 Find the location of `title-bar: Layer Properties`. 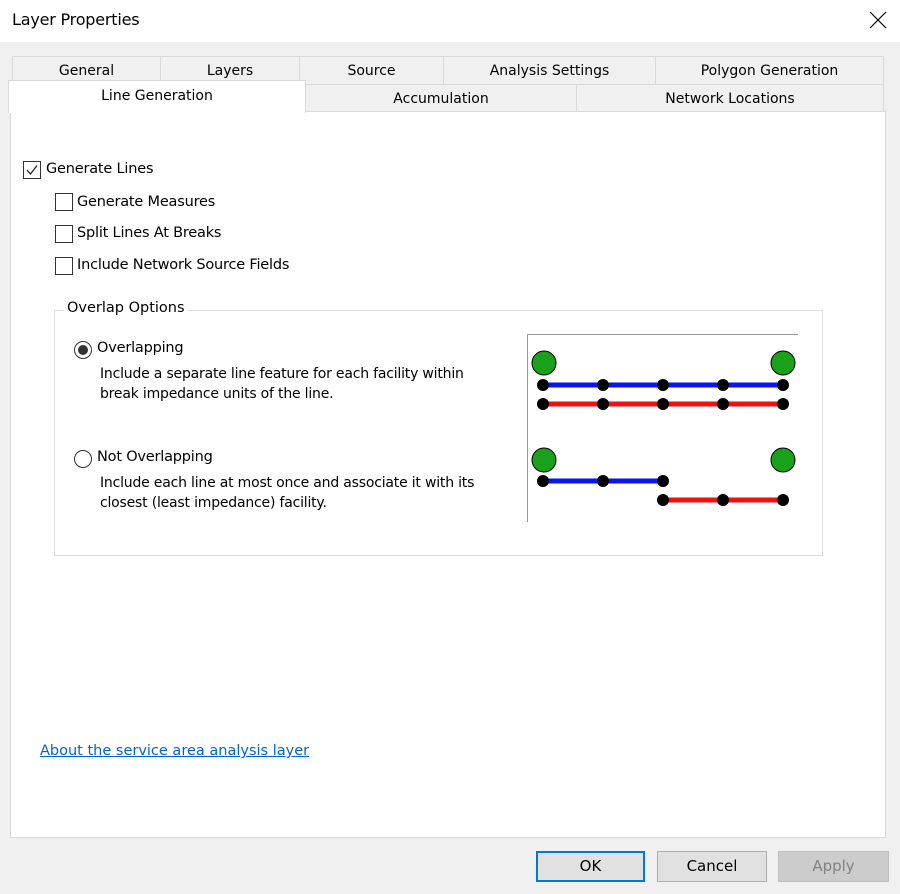

title-bar: Layer Properties is located at coordinates (450, 21).